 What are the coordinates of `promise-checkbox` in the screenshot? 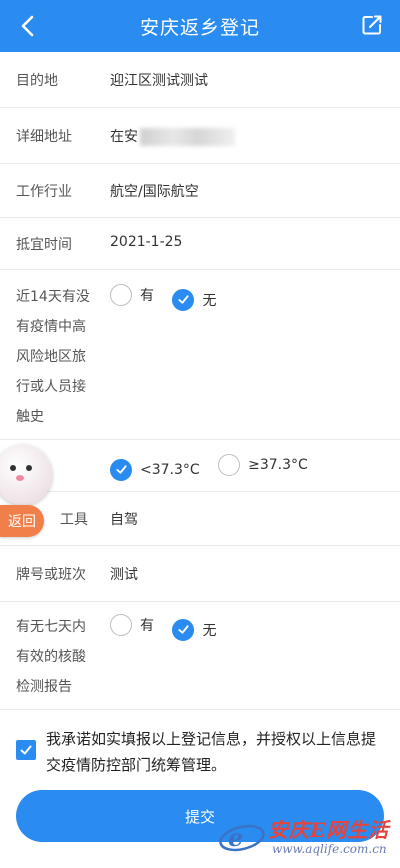 It's located at (26, 750).